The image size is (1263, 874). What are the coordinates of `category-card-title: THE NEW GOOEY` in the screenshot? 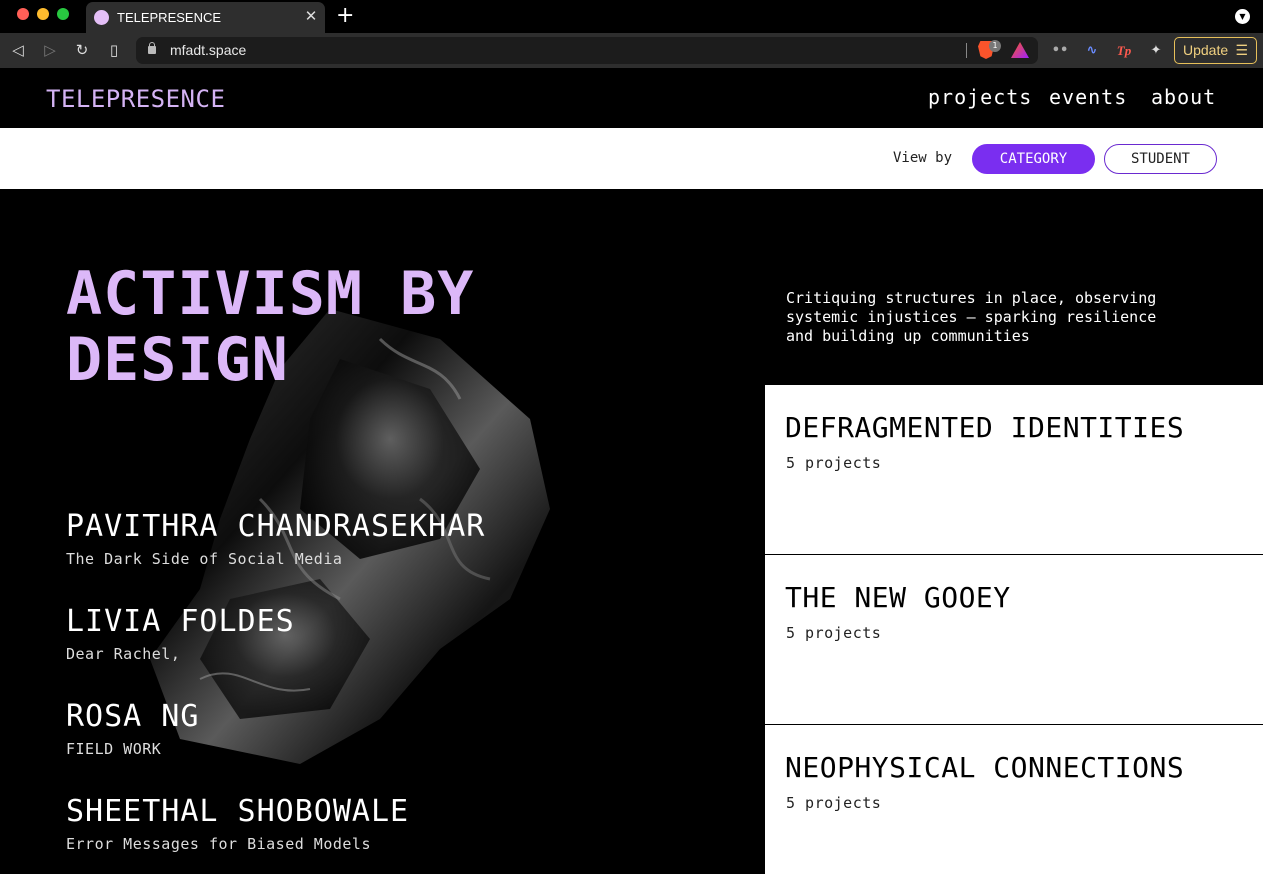 It's located at (898, 597).